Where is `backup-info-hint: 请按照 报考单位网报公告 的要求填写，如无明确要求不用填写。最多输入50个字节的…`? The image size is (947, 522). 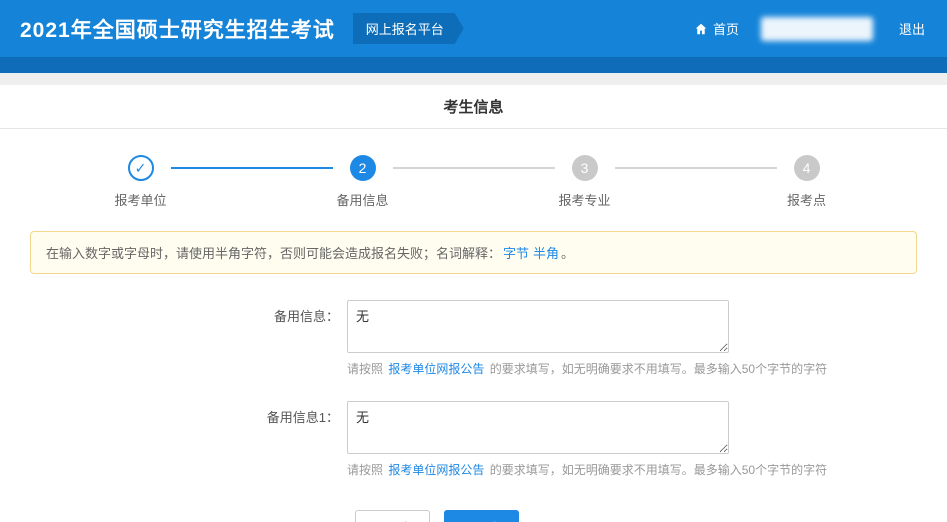
backup-info-hint: 请按照 报考单位网报公告 的要求填写，如无明确要求不用填写。最多输入50个字节的… is located at coordinates (587, 368).